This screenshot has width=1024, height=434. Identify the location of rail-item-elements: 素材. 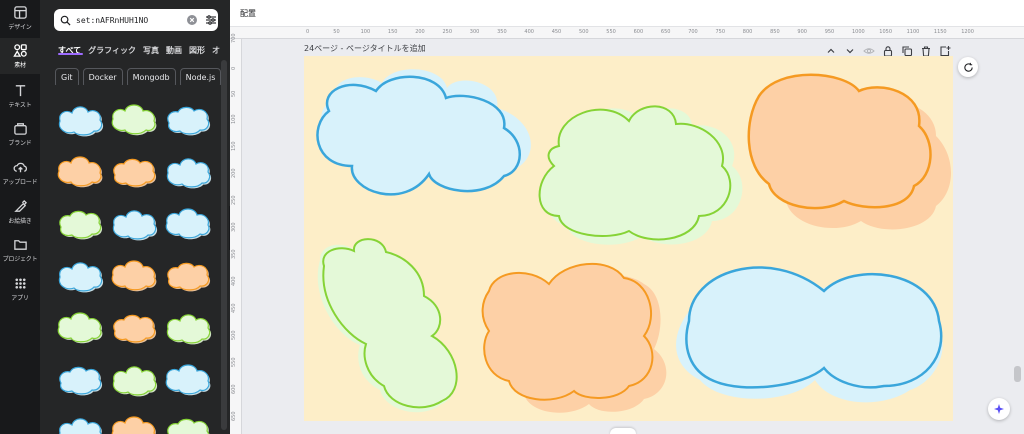
(20, 56).